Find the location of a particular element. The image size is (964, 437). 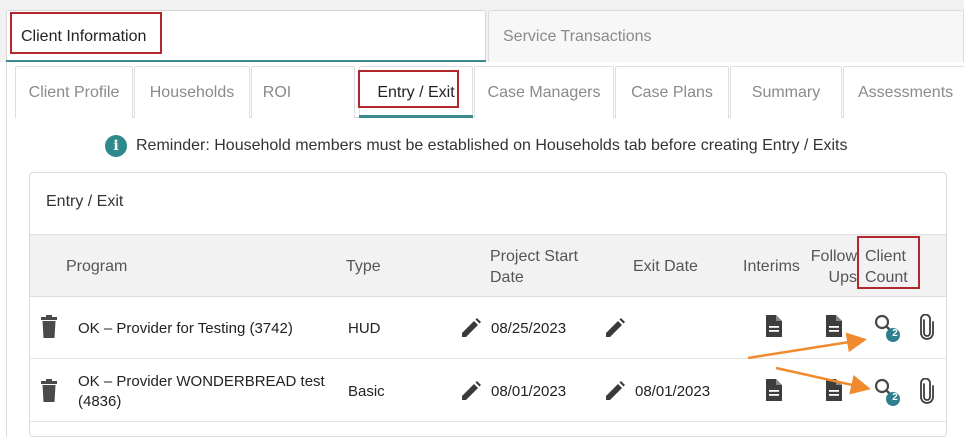

tab-roi: ROI is located at coordinates (303, 92).